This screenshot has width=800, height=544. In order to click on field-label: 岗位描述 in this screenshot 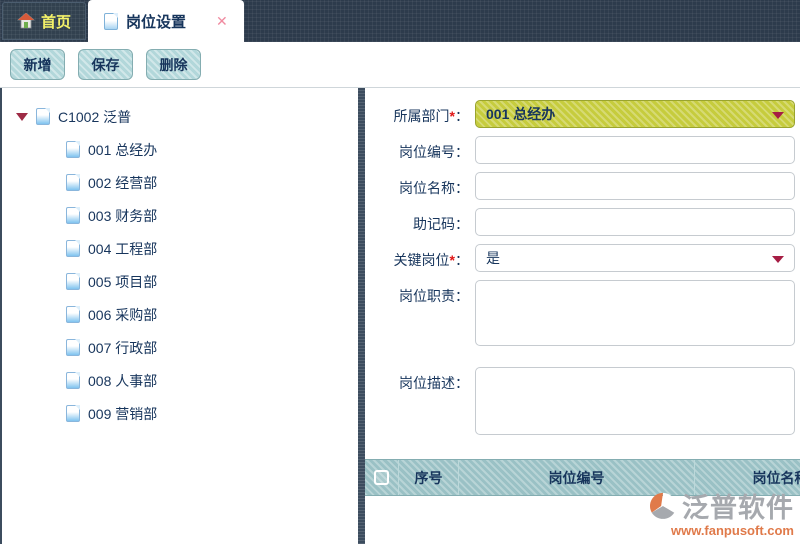, I will do `click(427, 383)`.